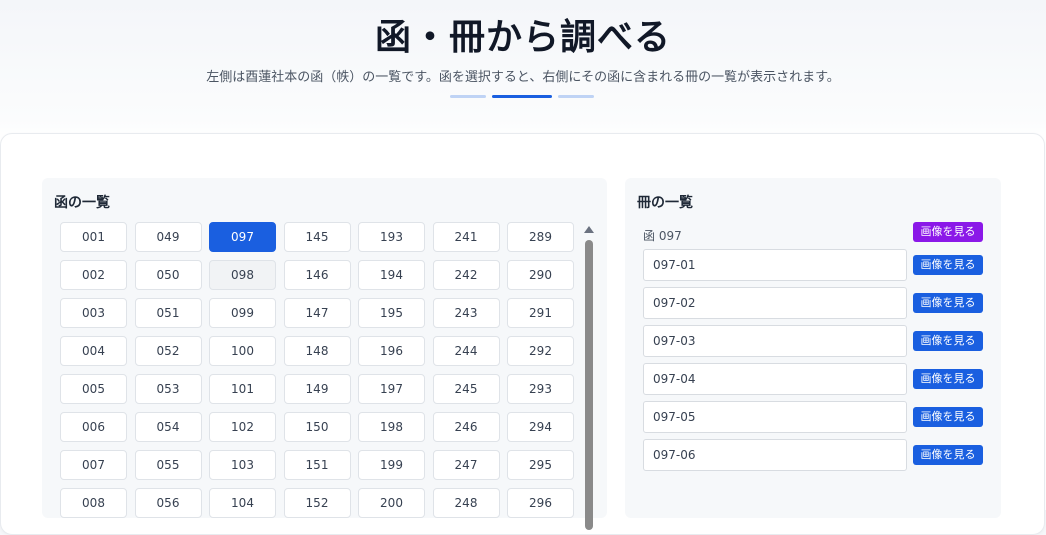 The image size is (1046, 535). What do you see at coordinates (540, 313) in the screenshot?
I see `box-button-291: 291` at bounding box center [540, 313].